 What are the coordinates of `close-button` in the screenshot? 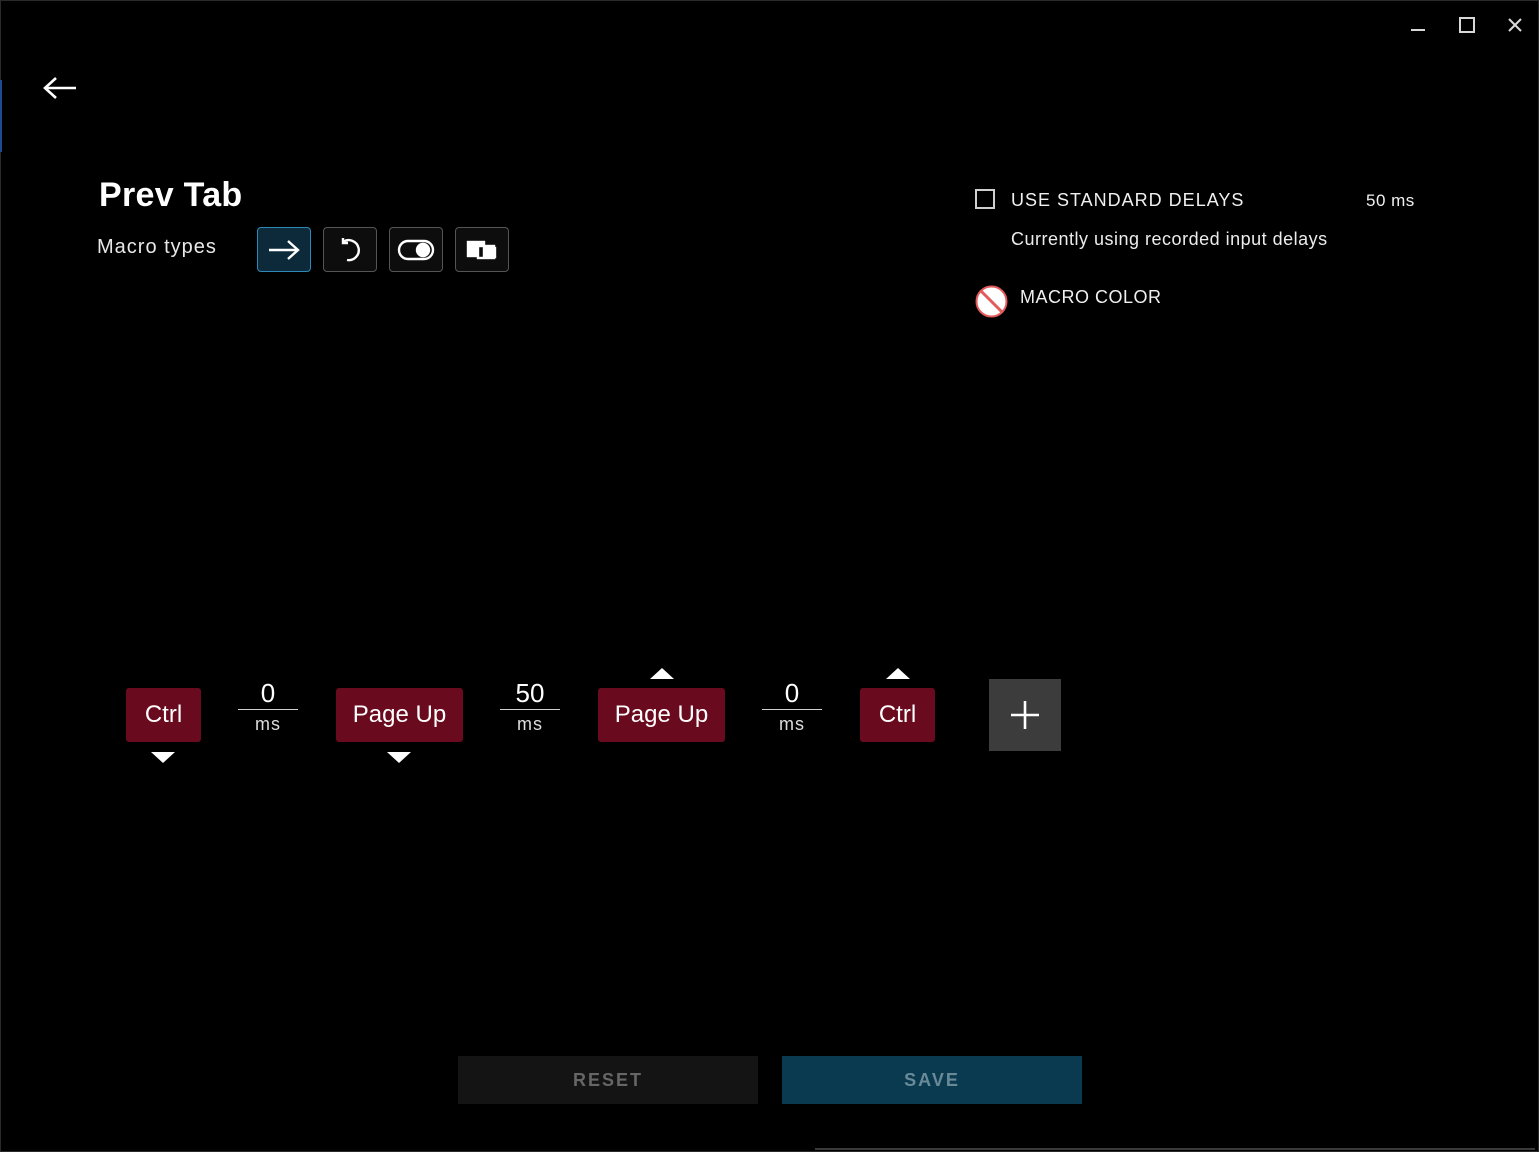 It's located at (1515, 25).